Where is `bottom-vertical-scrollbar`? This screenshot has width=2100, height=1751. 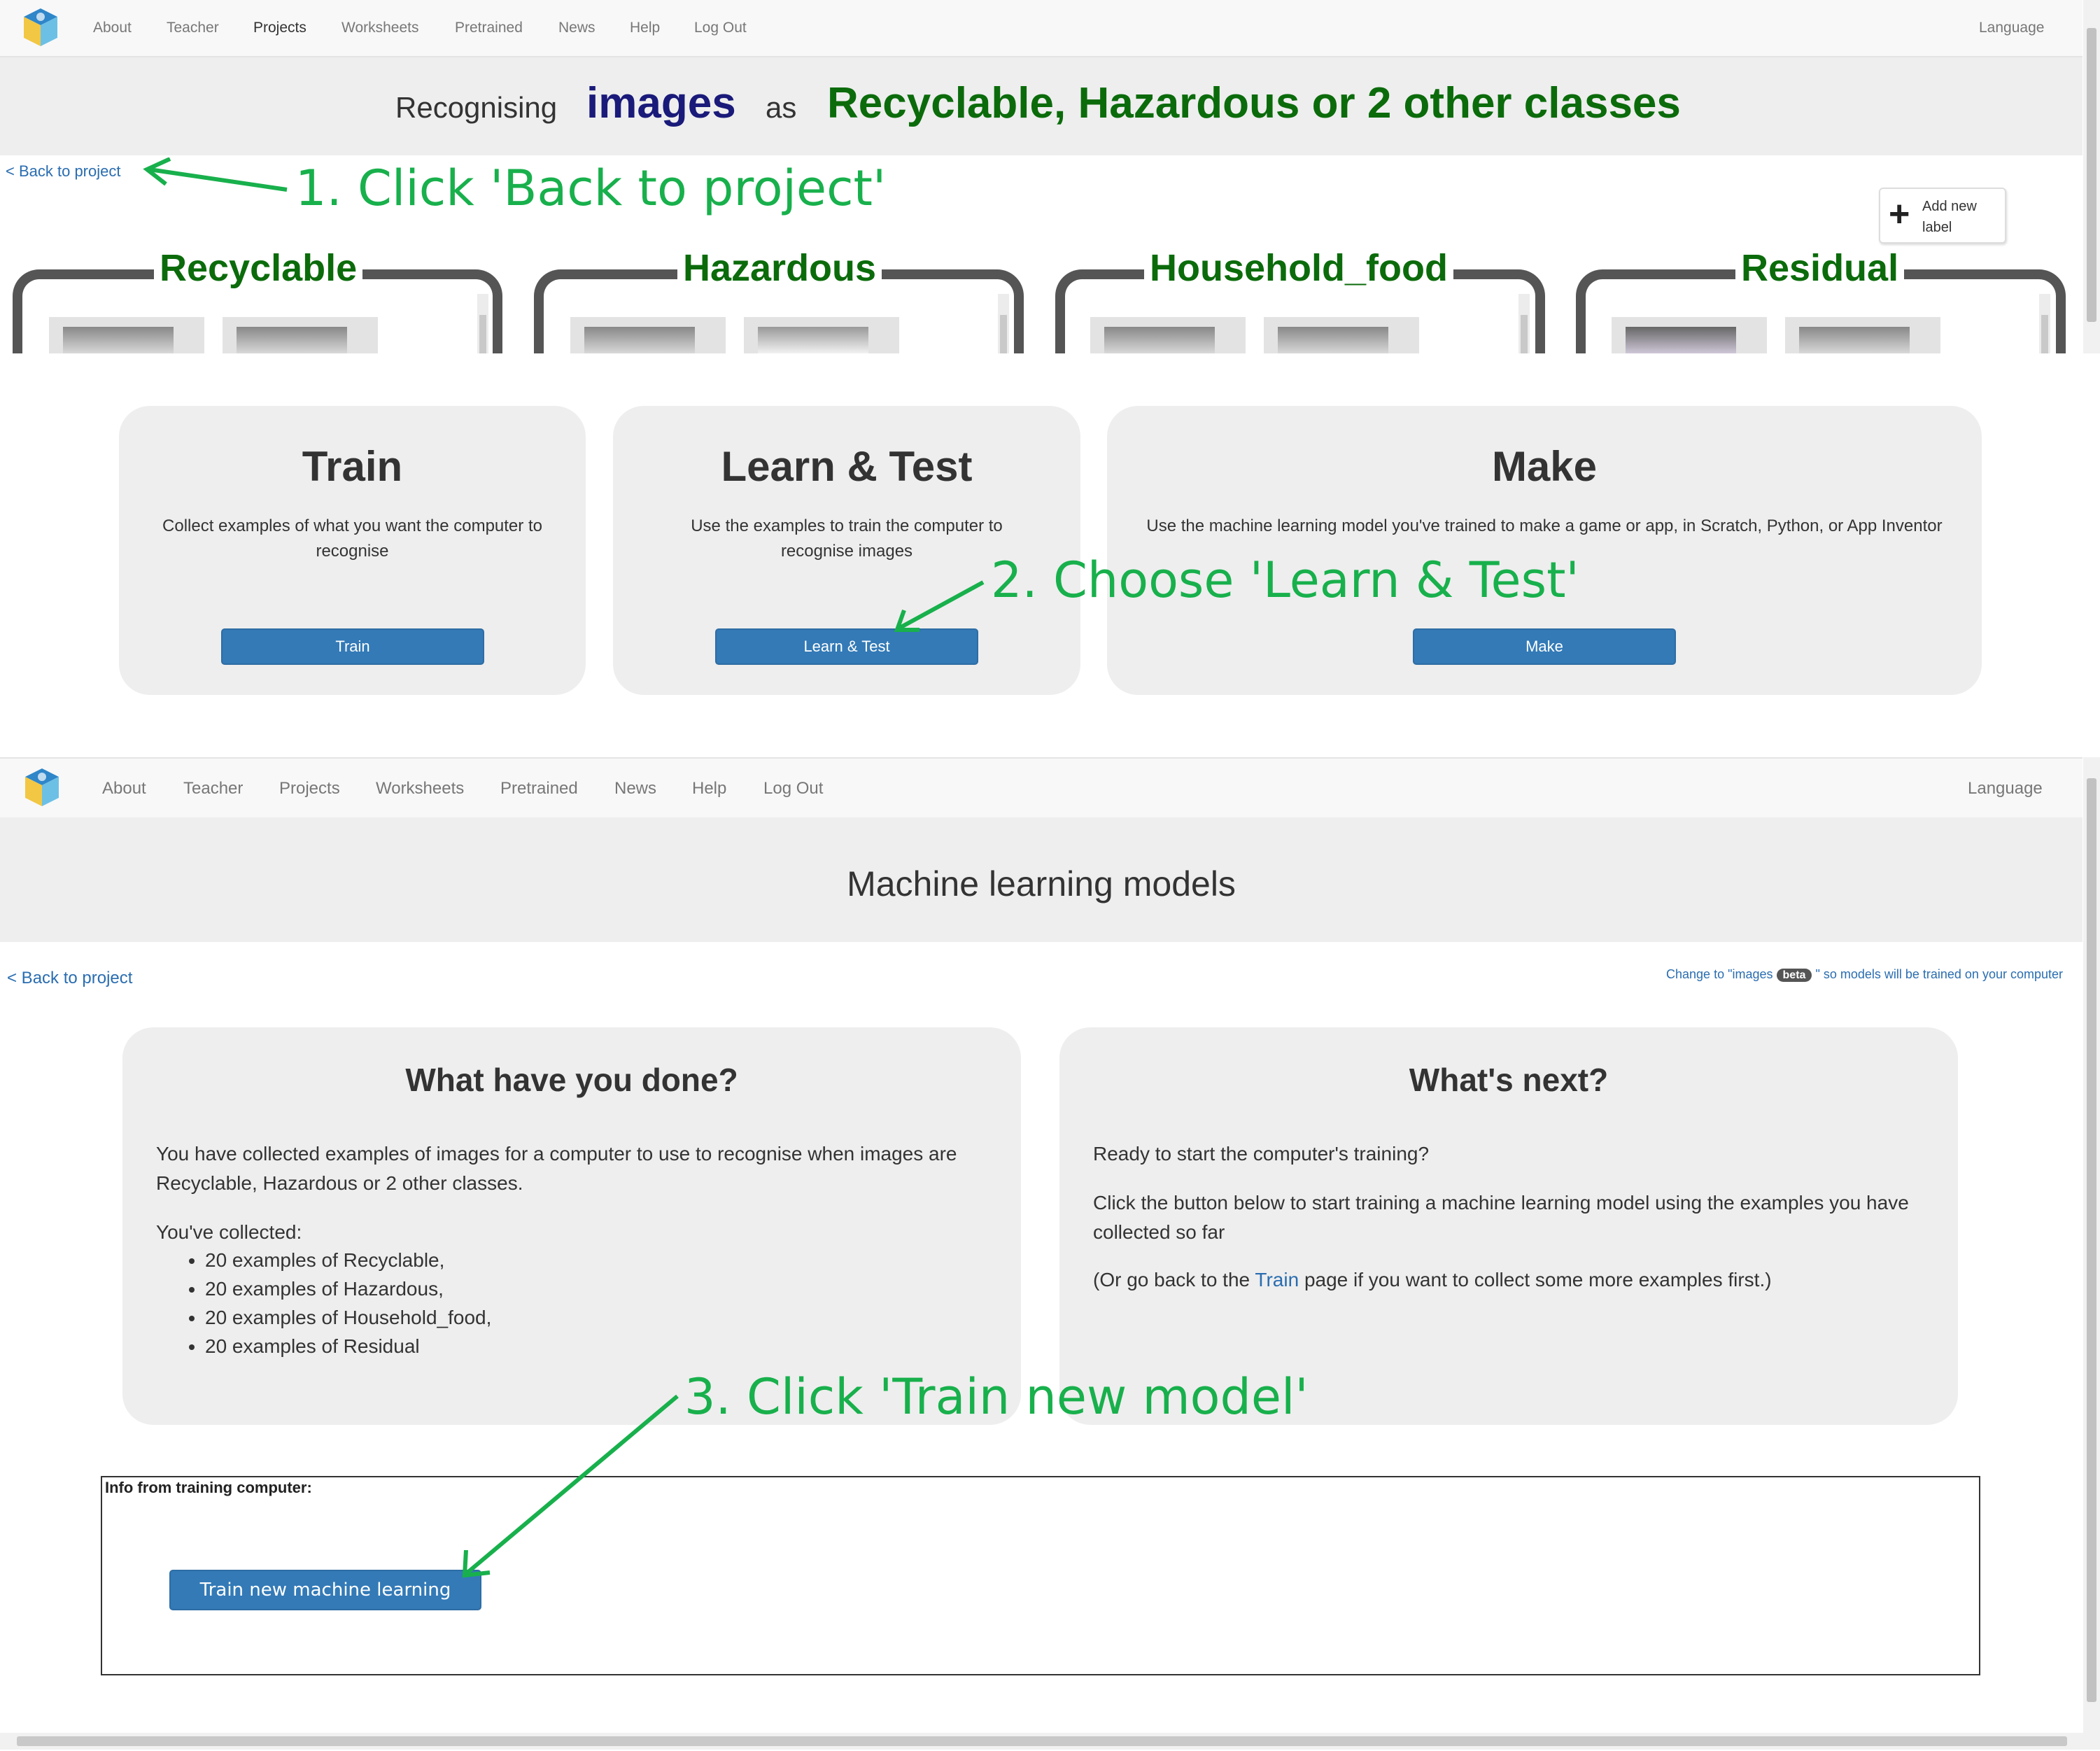
bottom-vertical-scrollbar is located at coordinates (2091, 1245).